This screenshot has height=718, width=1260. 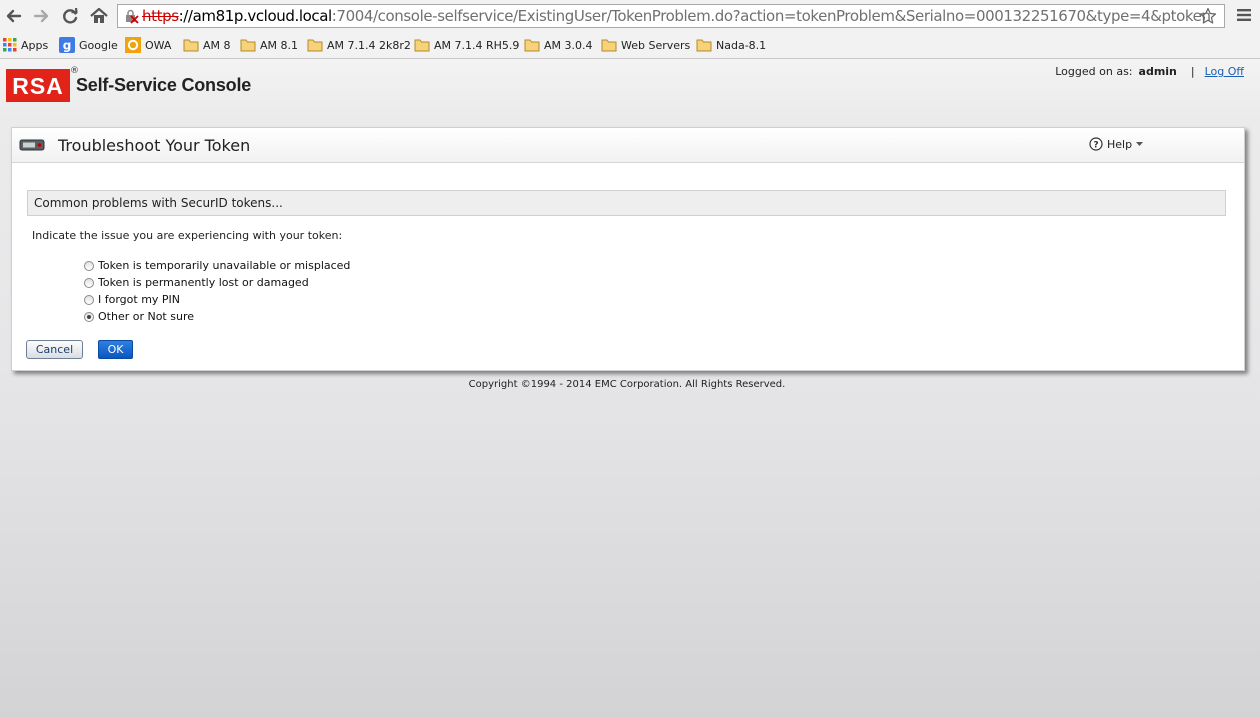 I want to click on bookmark-label: Google, so click(x=98, y=45).